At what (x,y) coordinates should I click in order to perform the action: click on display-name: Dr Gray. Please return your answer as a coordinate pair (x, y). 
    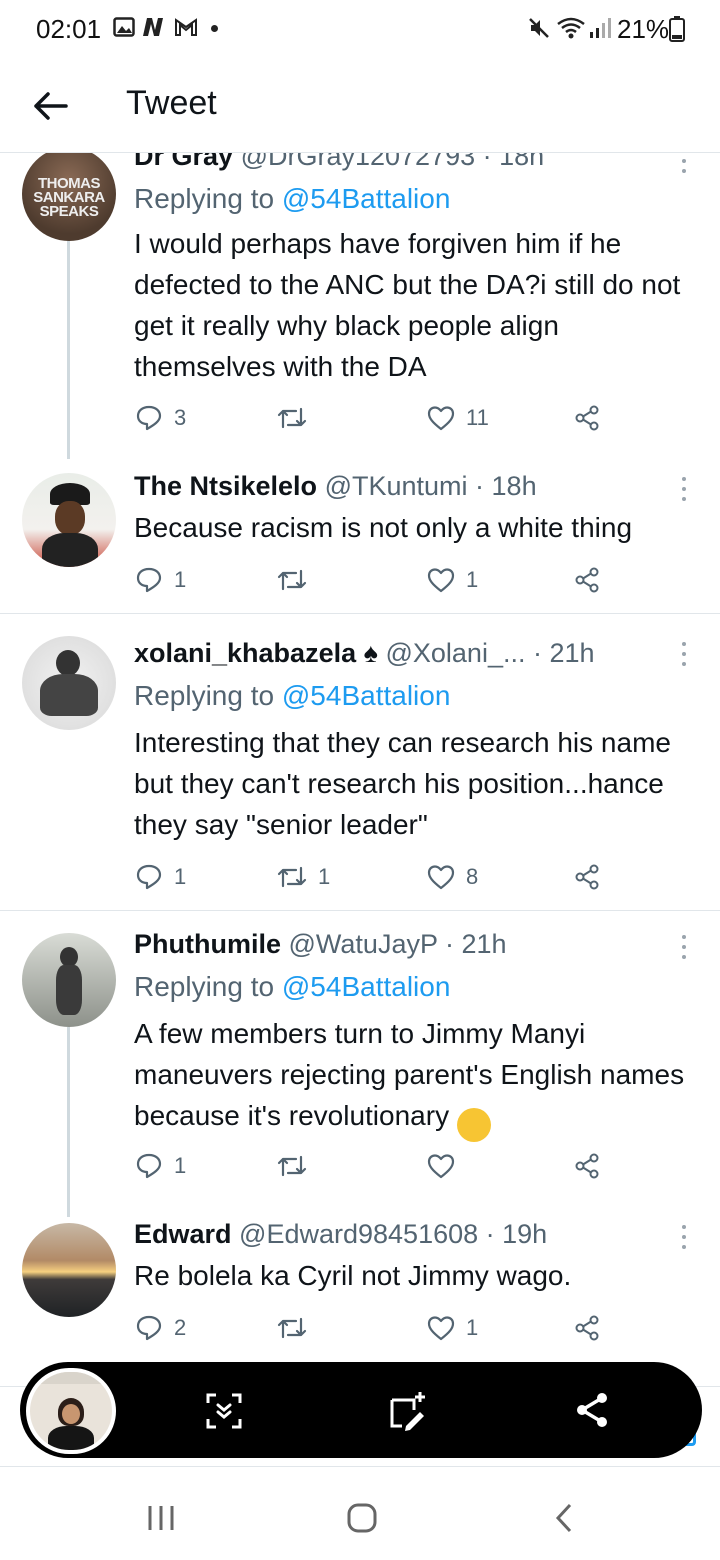
    Looking at the image, I should click on (183, 162).